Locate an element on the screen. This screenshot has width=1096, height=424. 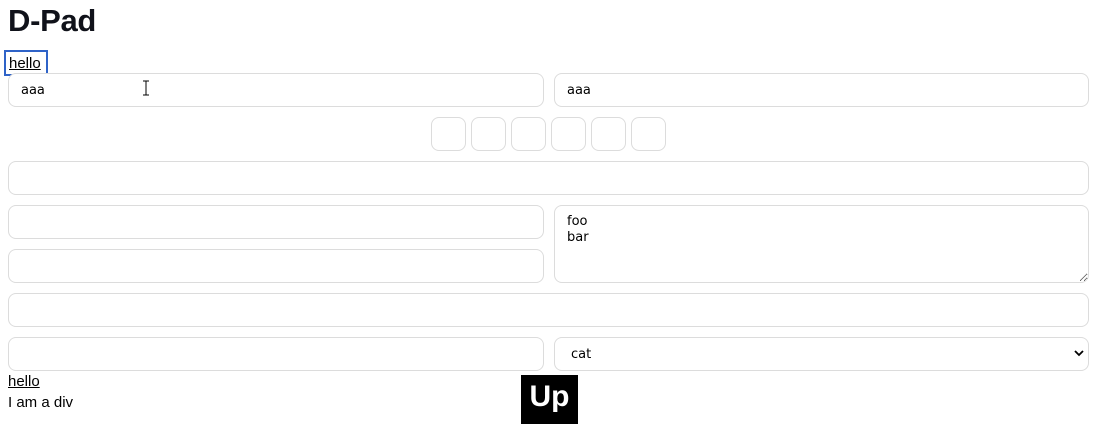
up-button: Up is located at coordinates (549, 399).